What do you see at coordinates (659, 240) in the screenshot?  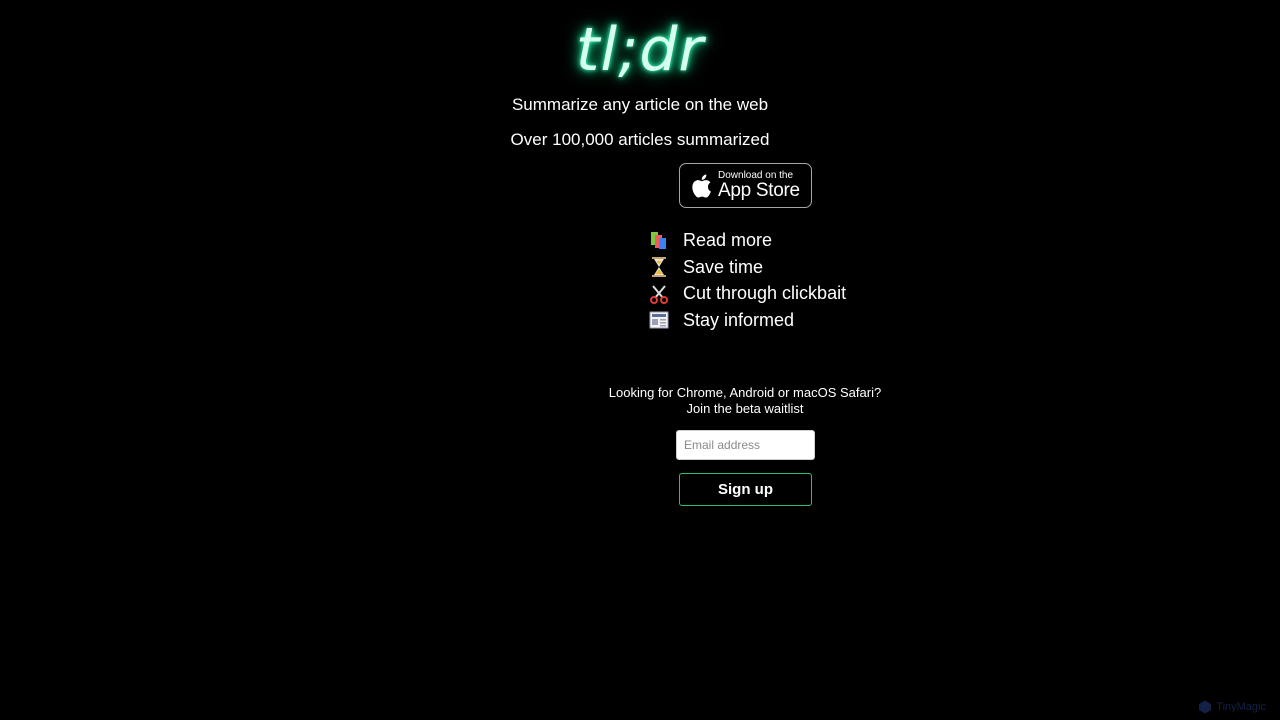 I see `books-icon` at bounding box center [659, 240].